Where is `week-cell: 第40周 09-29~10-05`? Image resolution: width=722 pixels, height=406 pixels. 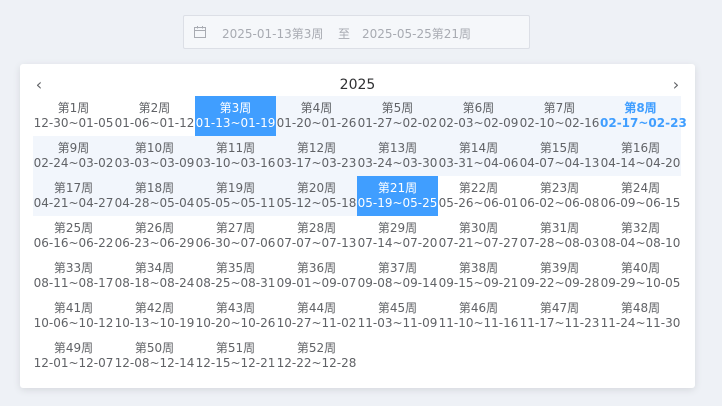 week-cell: 第40周 09-29~10-05 is located at coordinates (640, 276).